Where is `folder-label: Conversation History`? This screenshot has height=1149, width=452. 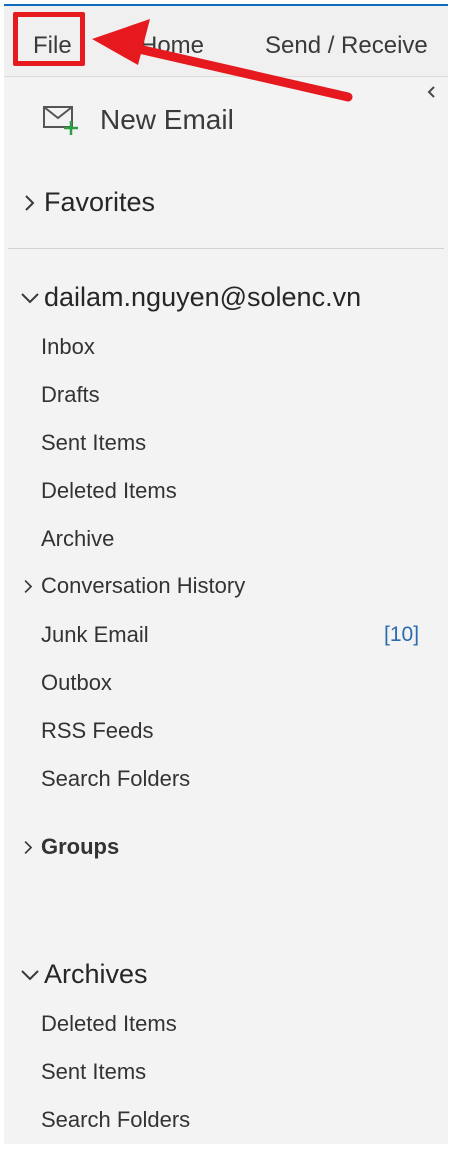 folder-label: Conversation History is located at coordinates (143, 585).